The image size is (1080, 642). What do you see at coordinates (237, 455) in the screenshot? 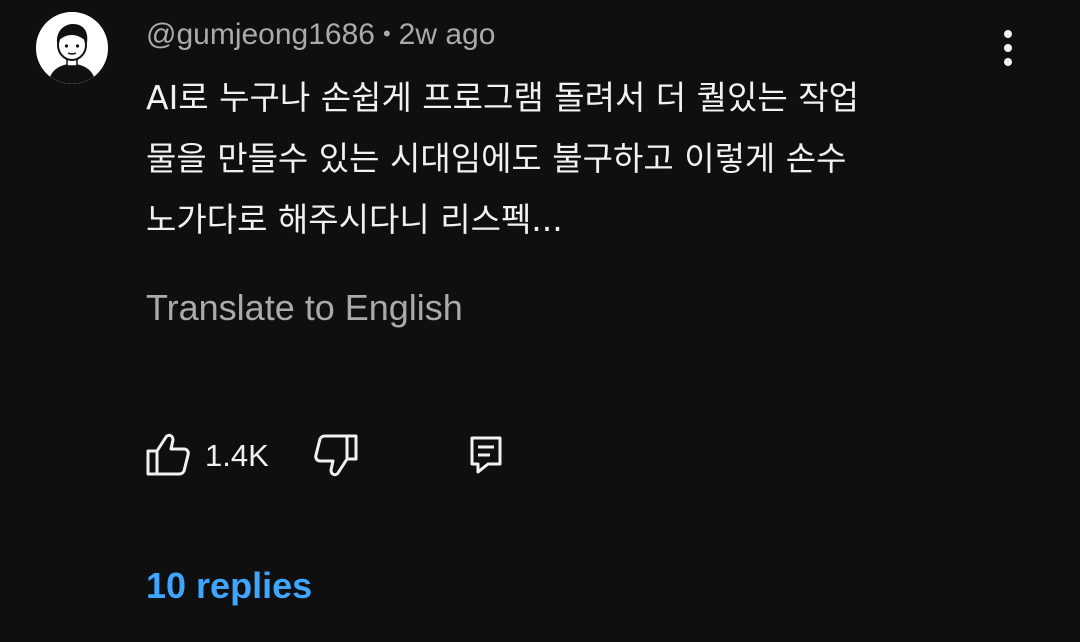
I see `like-count: 1.4K` at bounding box center [237, 455].